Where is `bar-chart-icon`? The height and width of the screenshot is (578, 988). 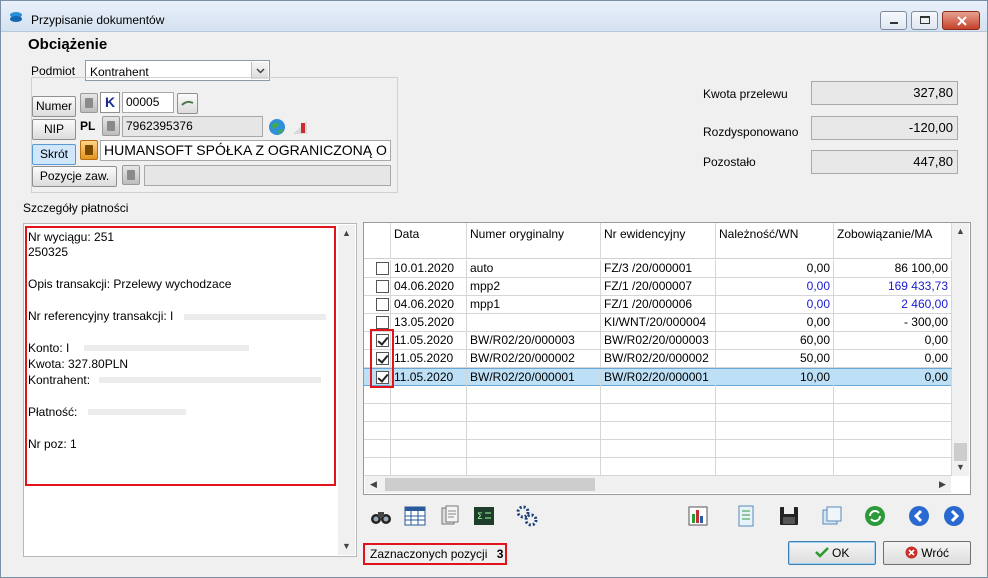 bar-chart-icon is located at coordinates (698, 516).